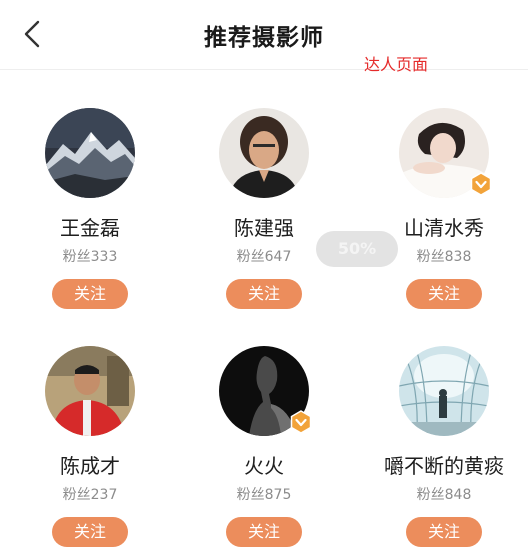 The height and width of the screenshot is (558, 528). I want to click on fans-count: 粉丝875, so click(264, 495).